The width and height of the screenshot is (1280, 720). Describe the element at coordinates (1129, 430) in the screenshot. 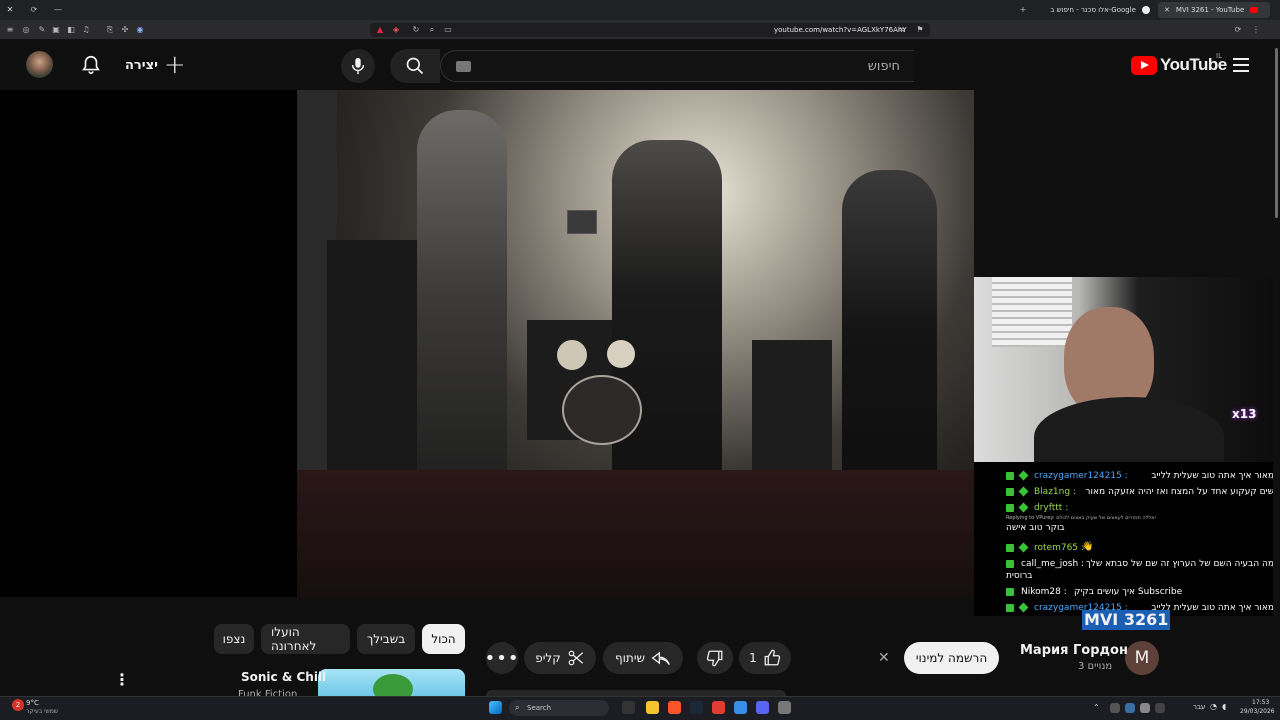

I see `streamer-shirt` at that location.